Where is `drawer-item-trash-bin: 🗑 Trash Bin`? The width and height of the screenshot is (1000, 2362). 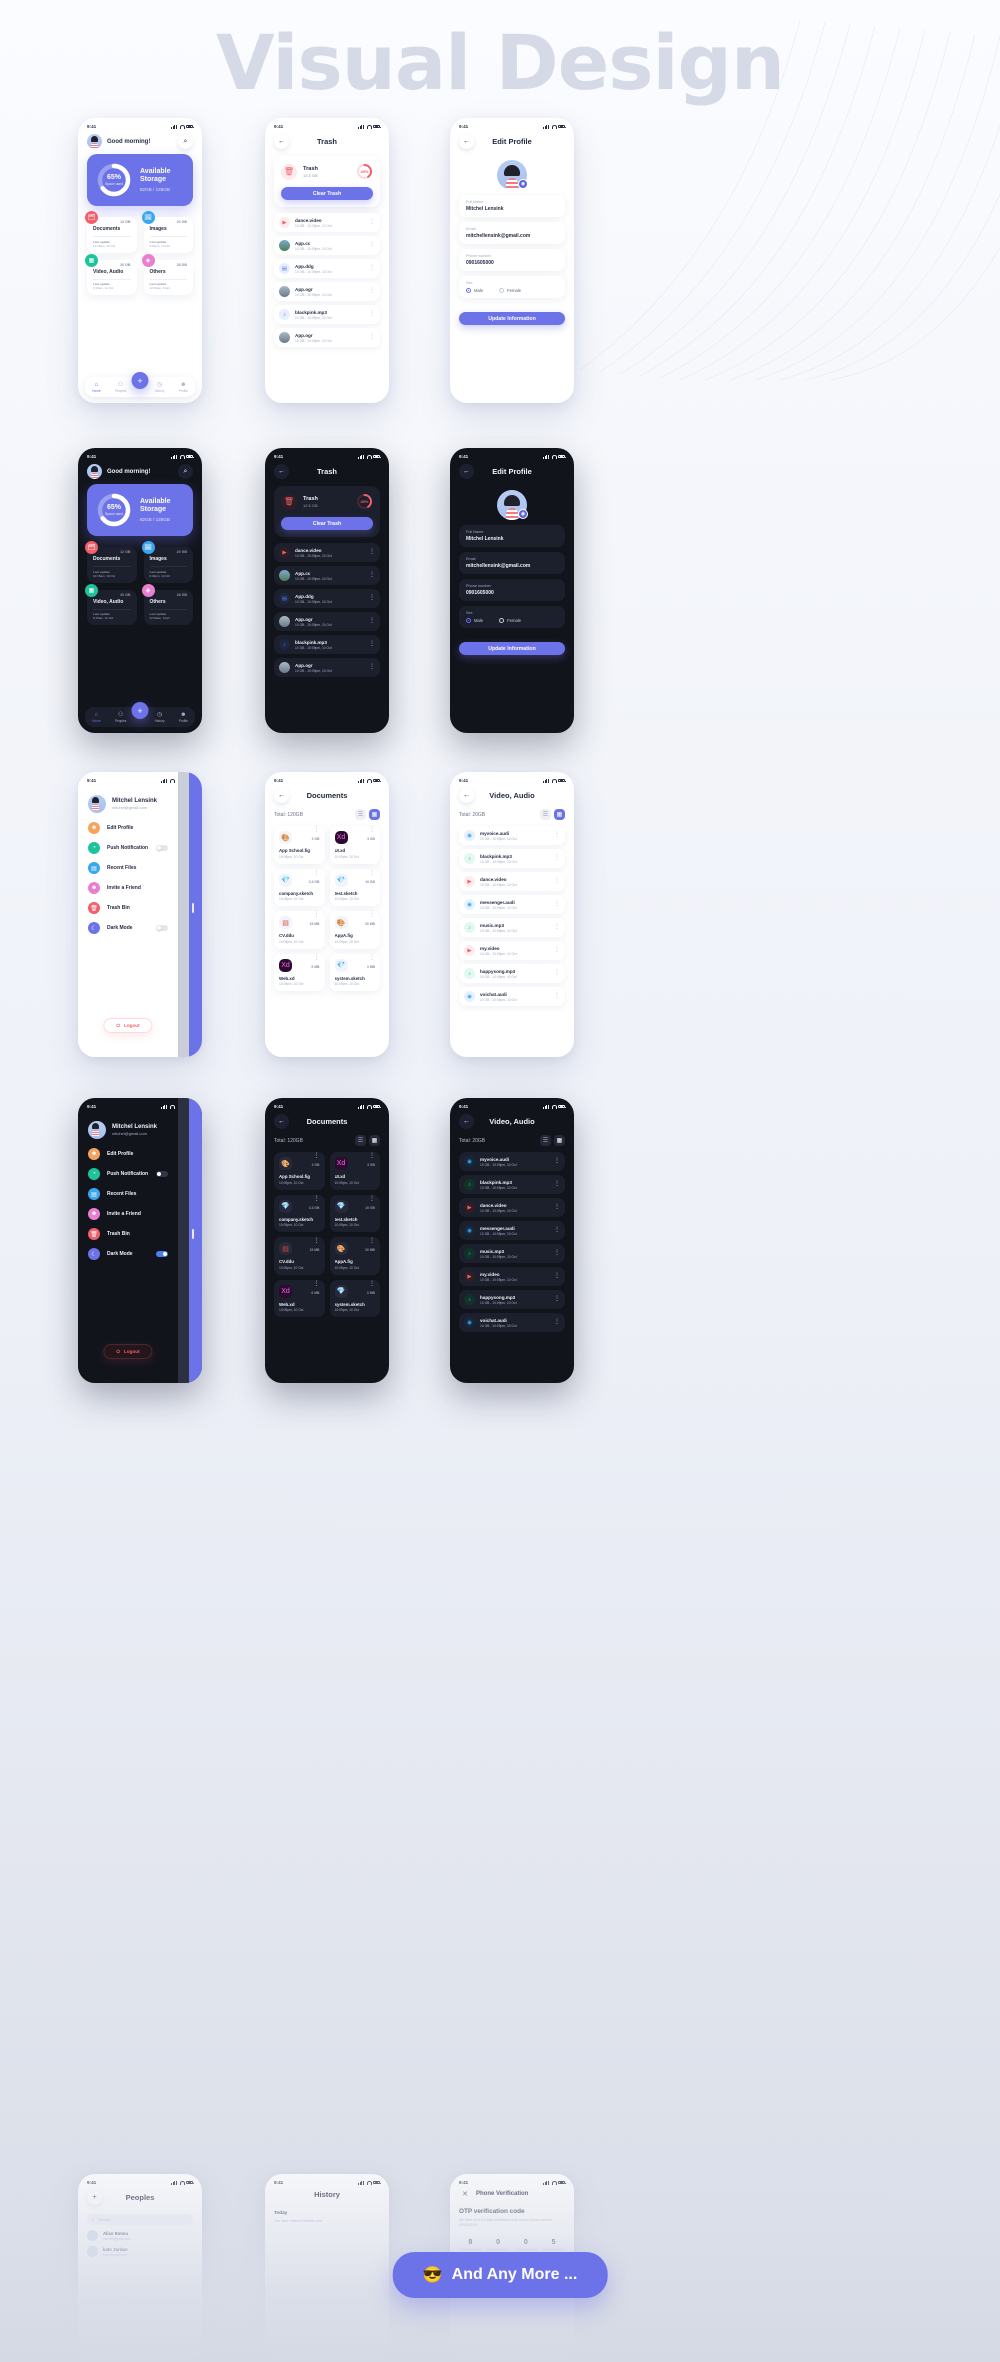 drawer-item-trash-bin: 🗑 Trash Bin is located at coordinates (128, 1234).